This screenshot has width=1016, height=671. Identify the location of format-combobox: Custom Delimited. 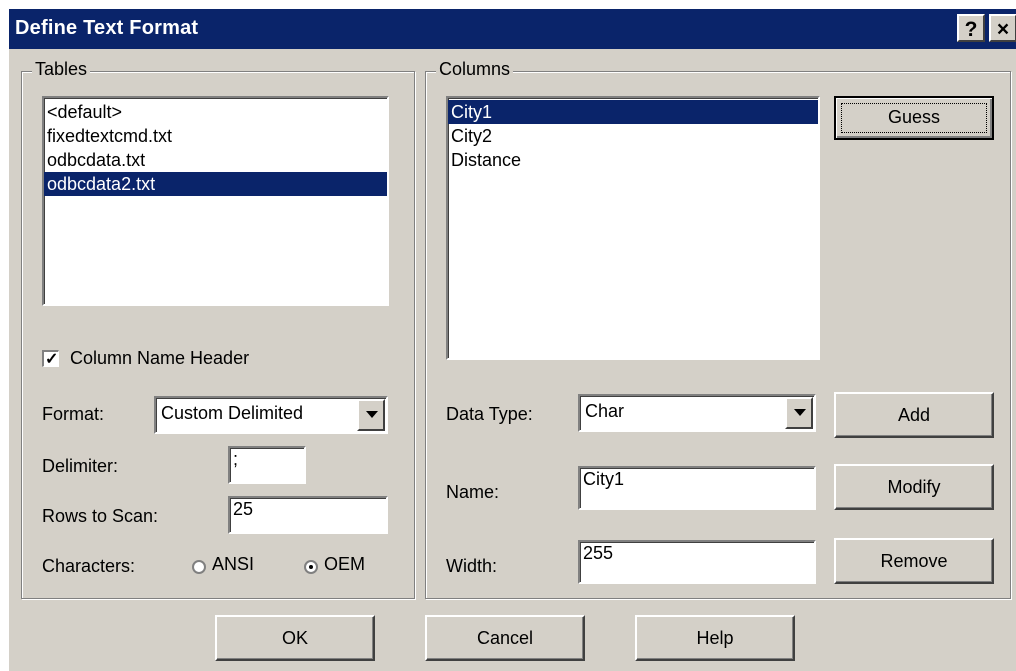
(271, 415).